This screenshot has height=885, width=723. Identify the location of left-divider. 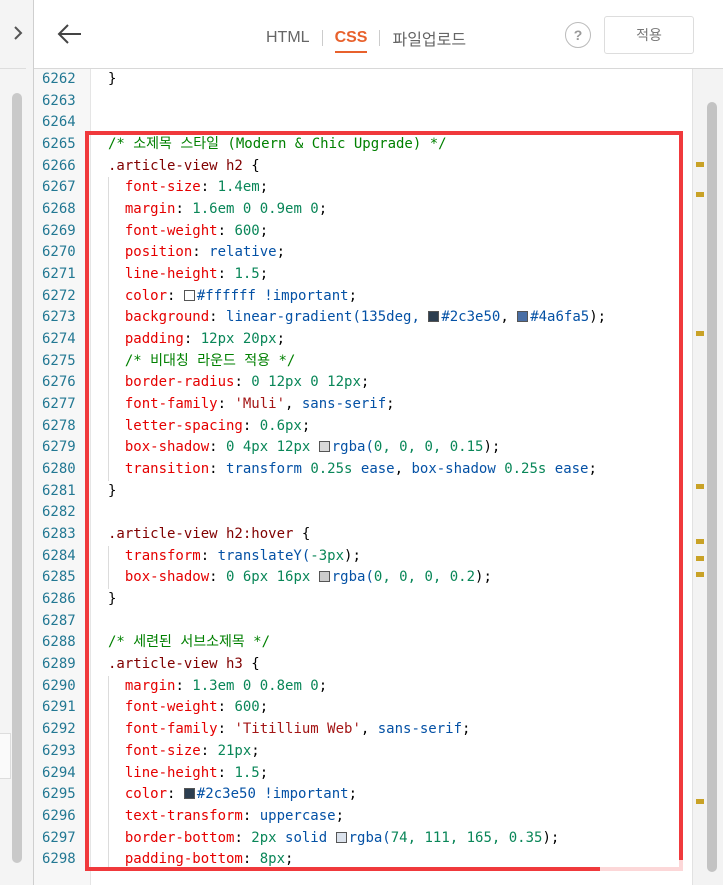
(13, 68).